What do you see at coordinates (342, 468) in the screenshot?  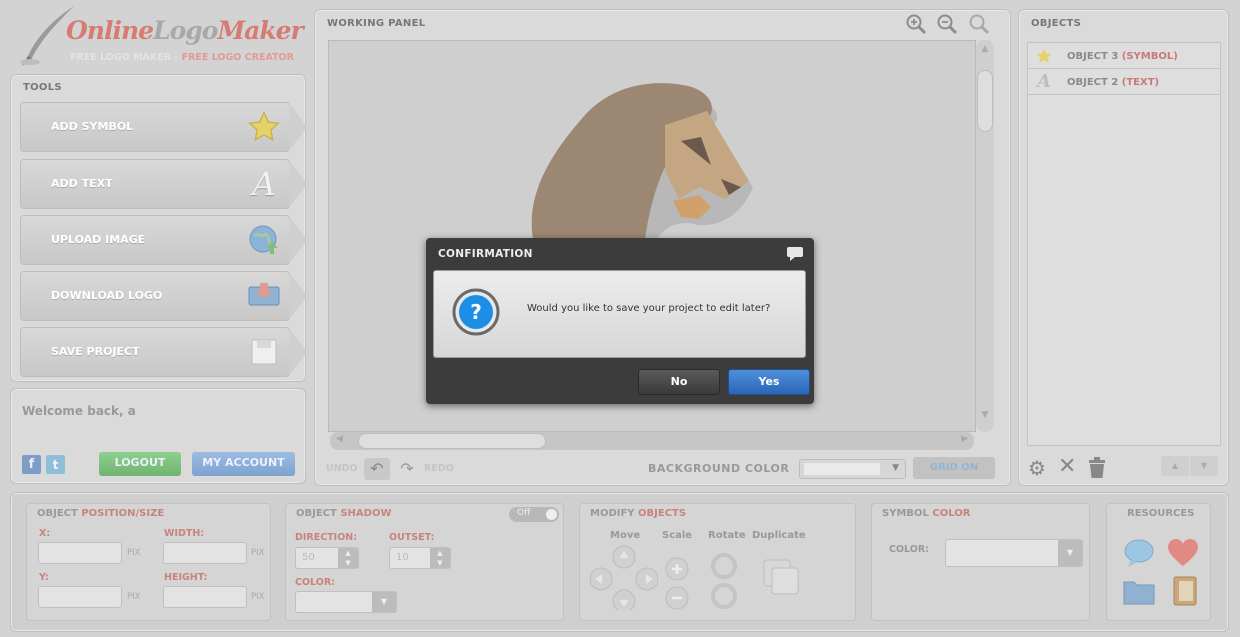 I see `undo-label: UNDO` at bounding box center [342, 468].